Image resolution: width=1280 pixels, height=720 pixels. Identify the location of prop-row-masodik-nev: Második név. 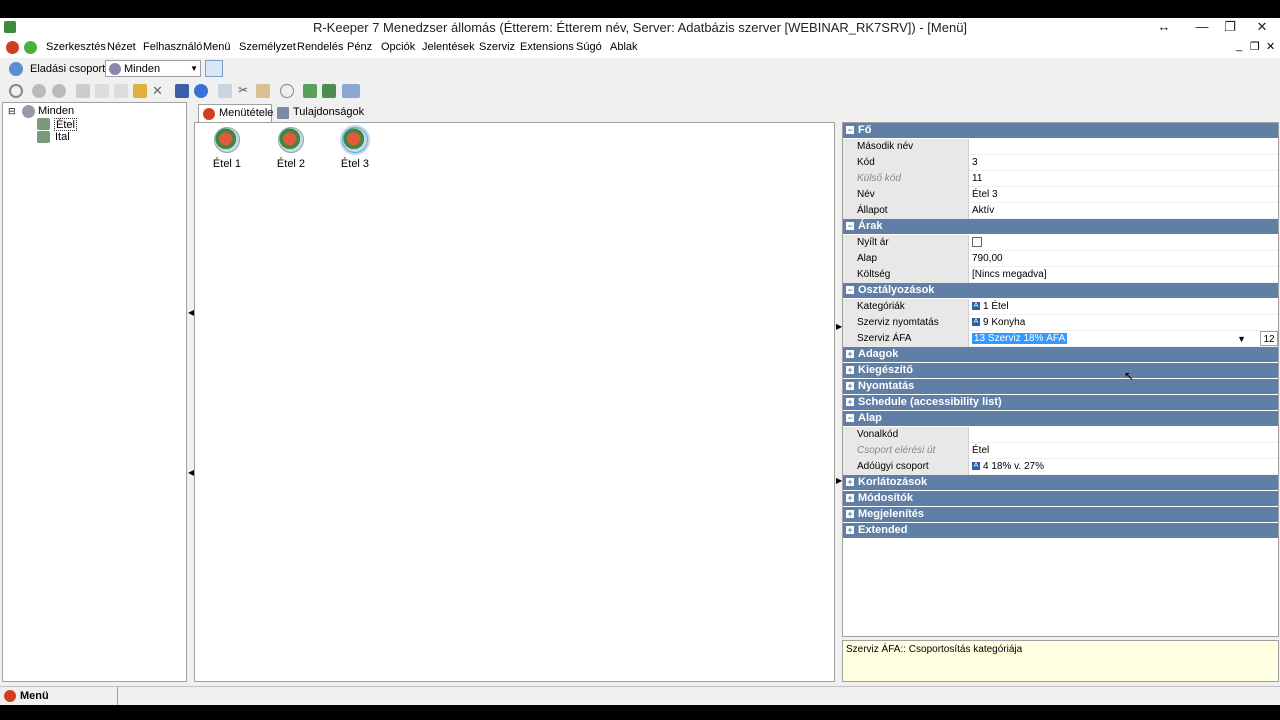
(1060, 147).